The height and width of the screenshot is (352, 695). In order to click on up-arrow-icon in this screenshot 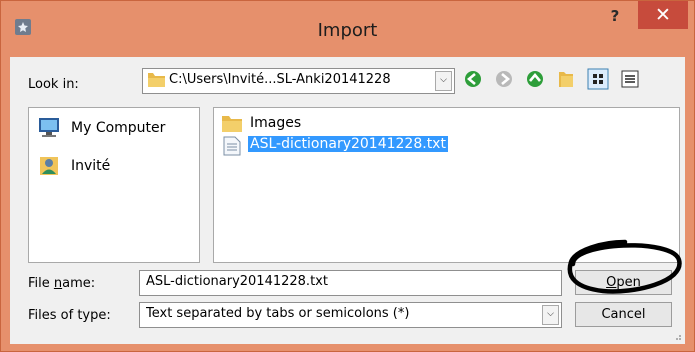, I will do `click(535, 79)`.